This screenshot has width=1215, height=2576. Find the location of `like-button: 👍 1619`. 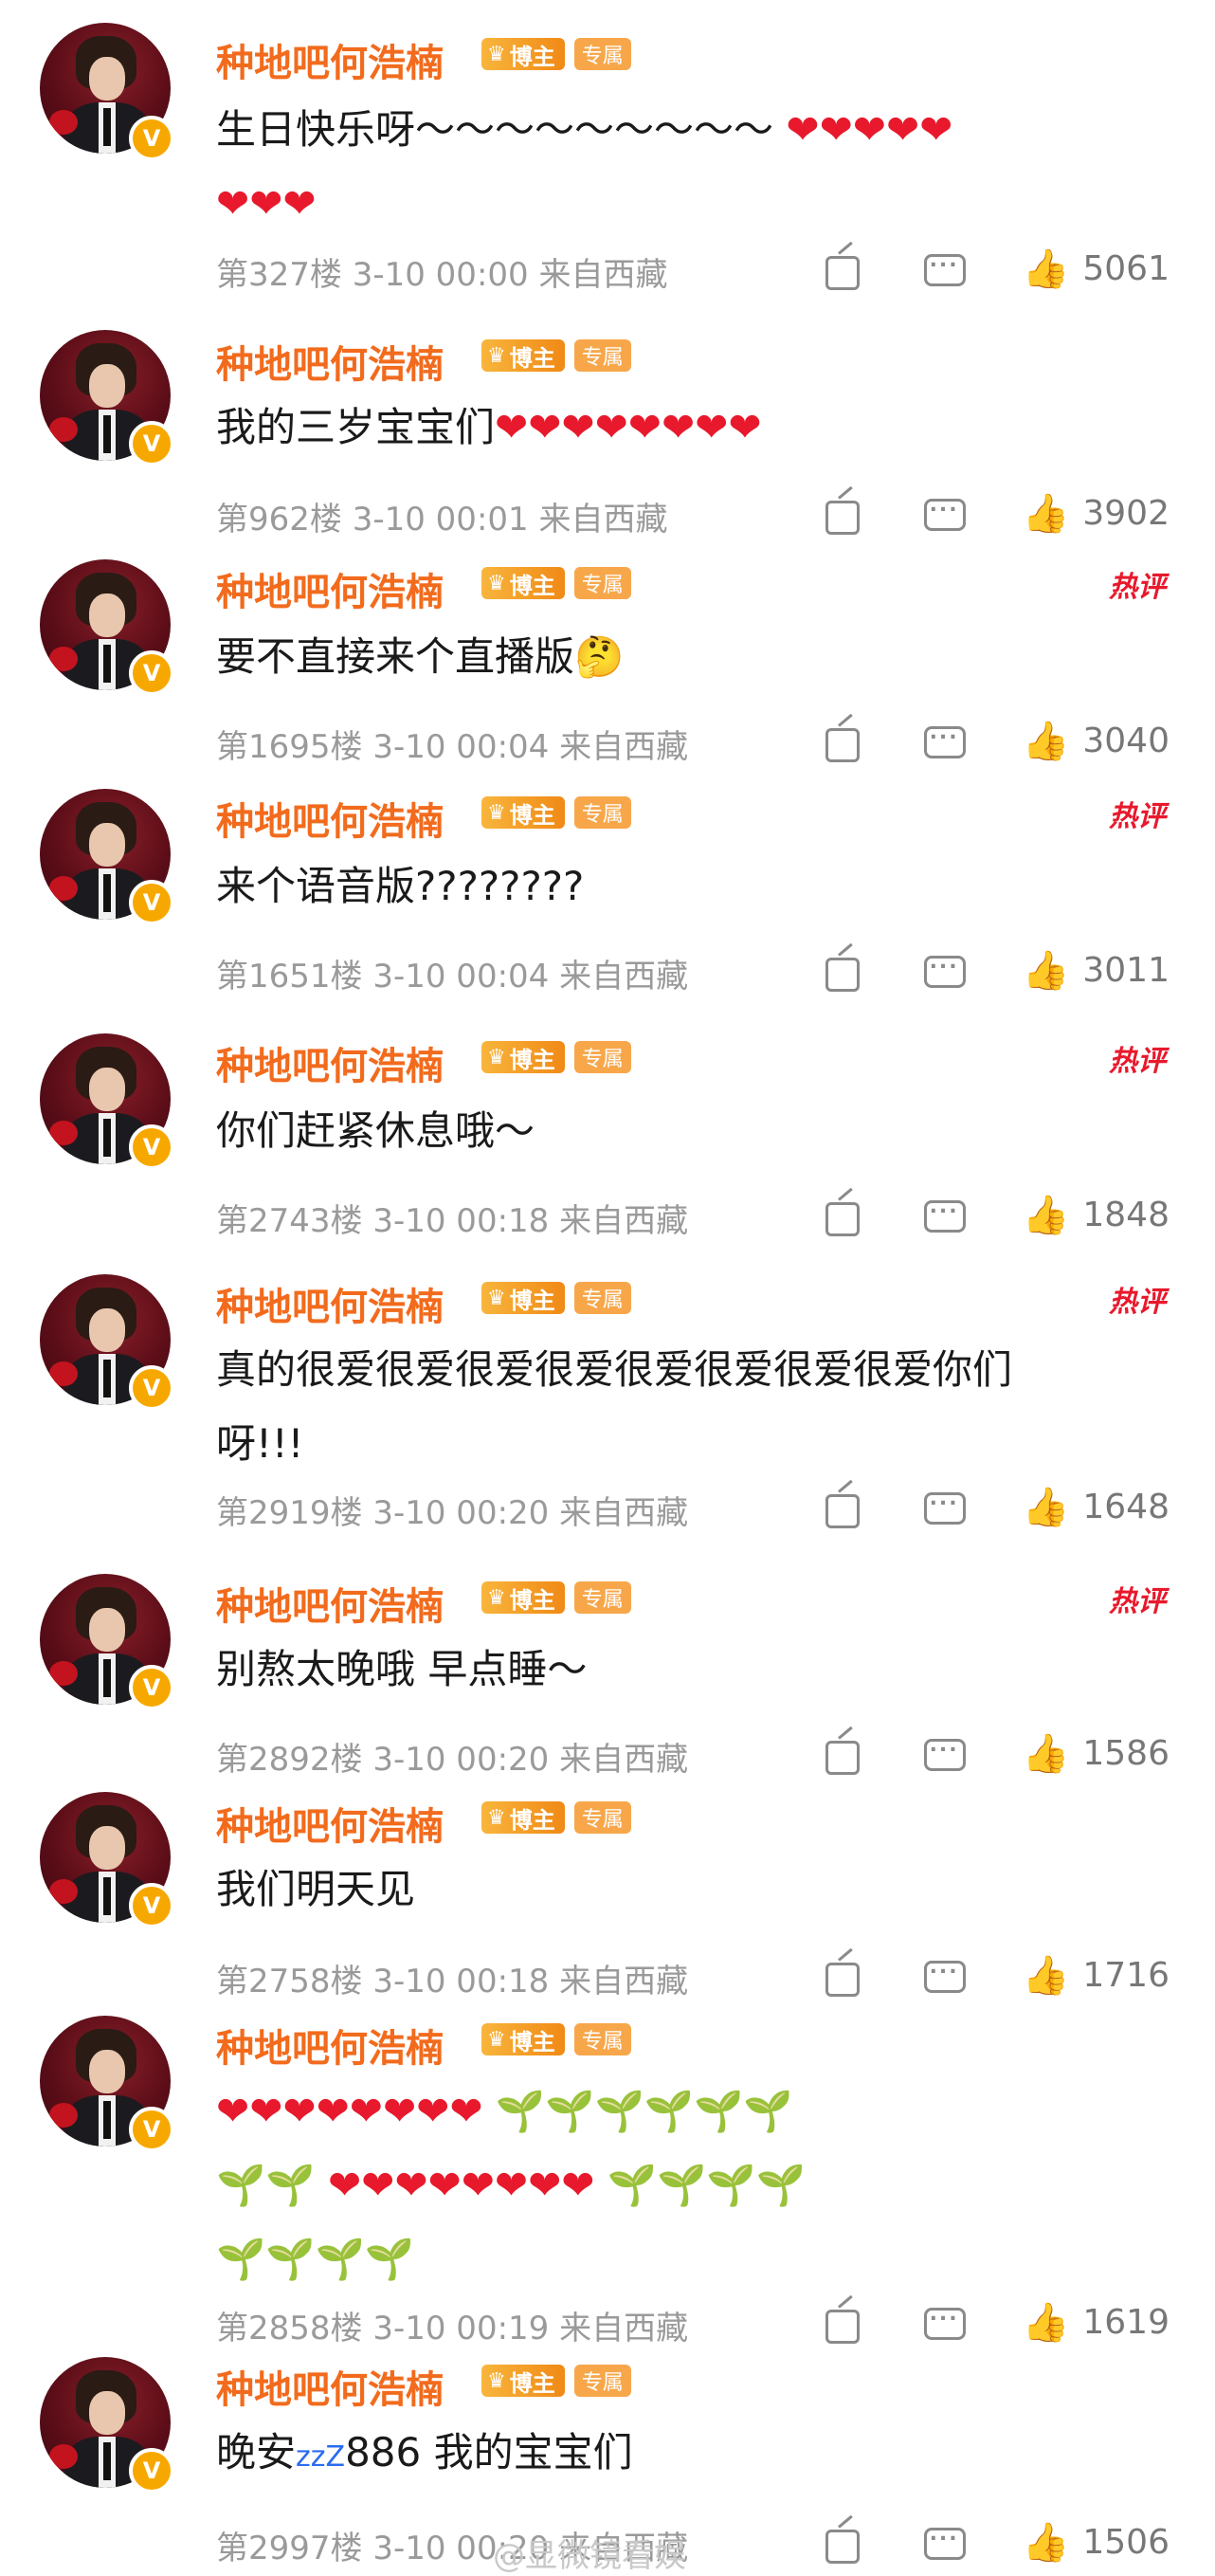

like-button: 👍 1619 is located at coordinates (1096, 2322).